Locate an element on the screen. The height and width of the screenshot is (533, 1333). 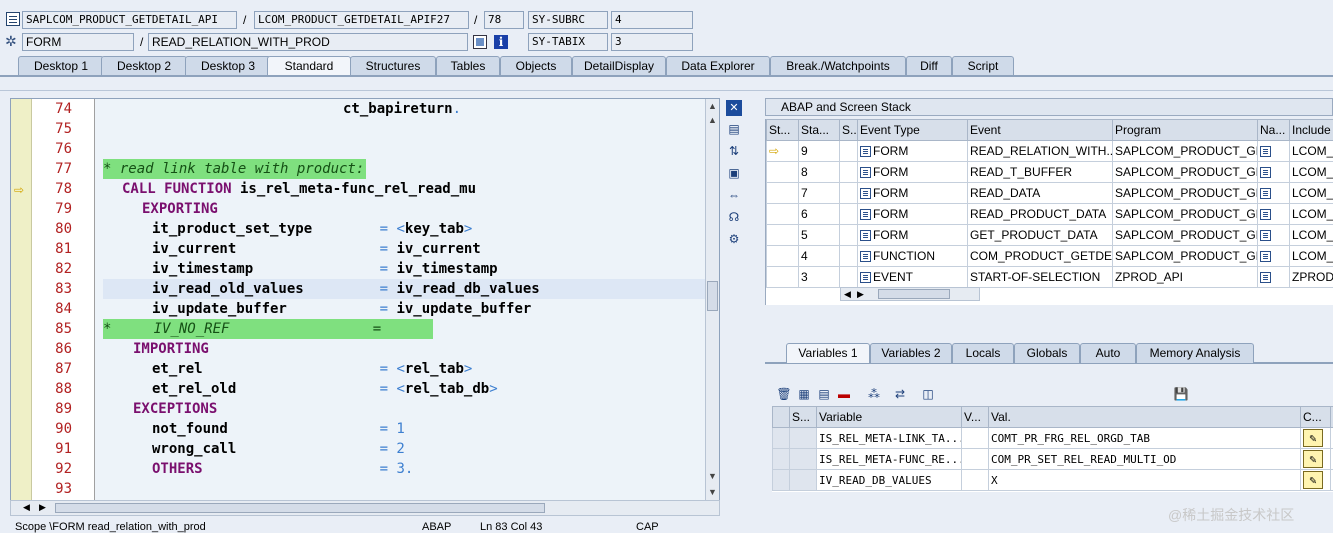
col-header: Event Type is located at coordinates (913, 130).